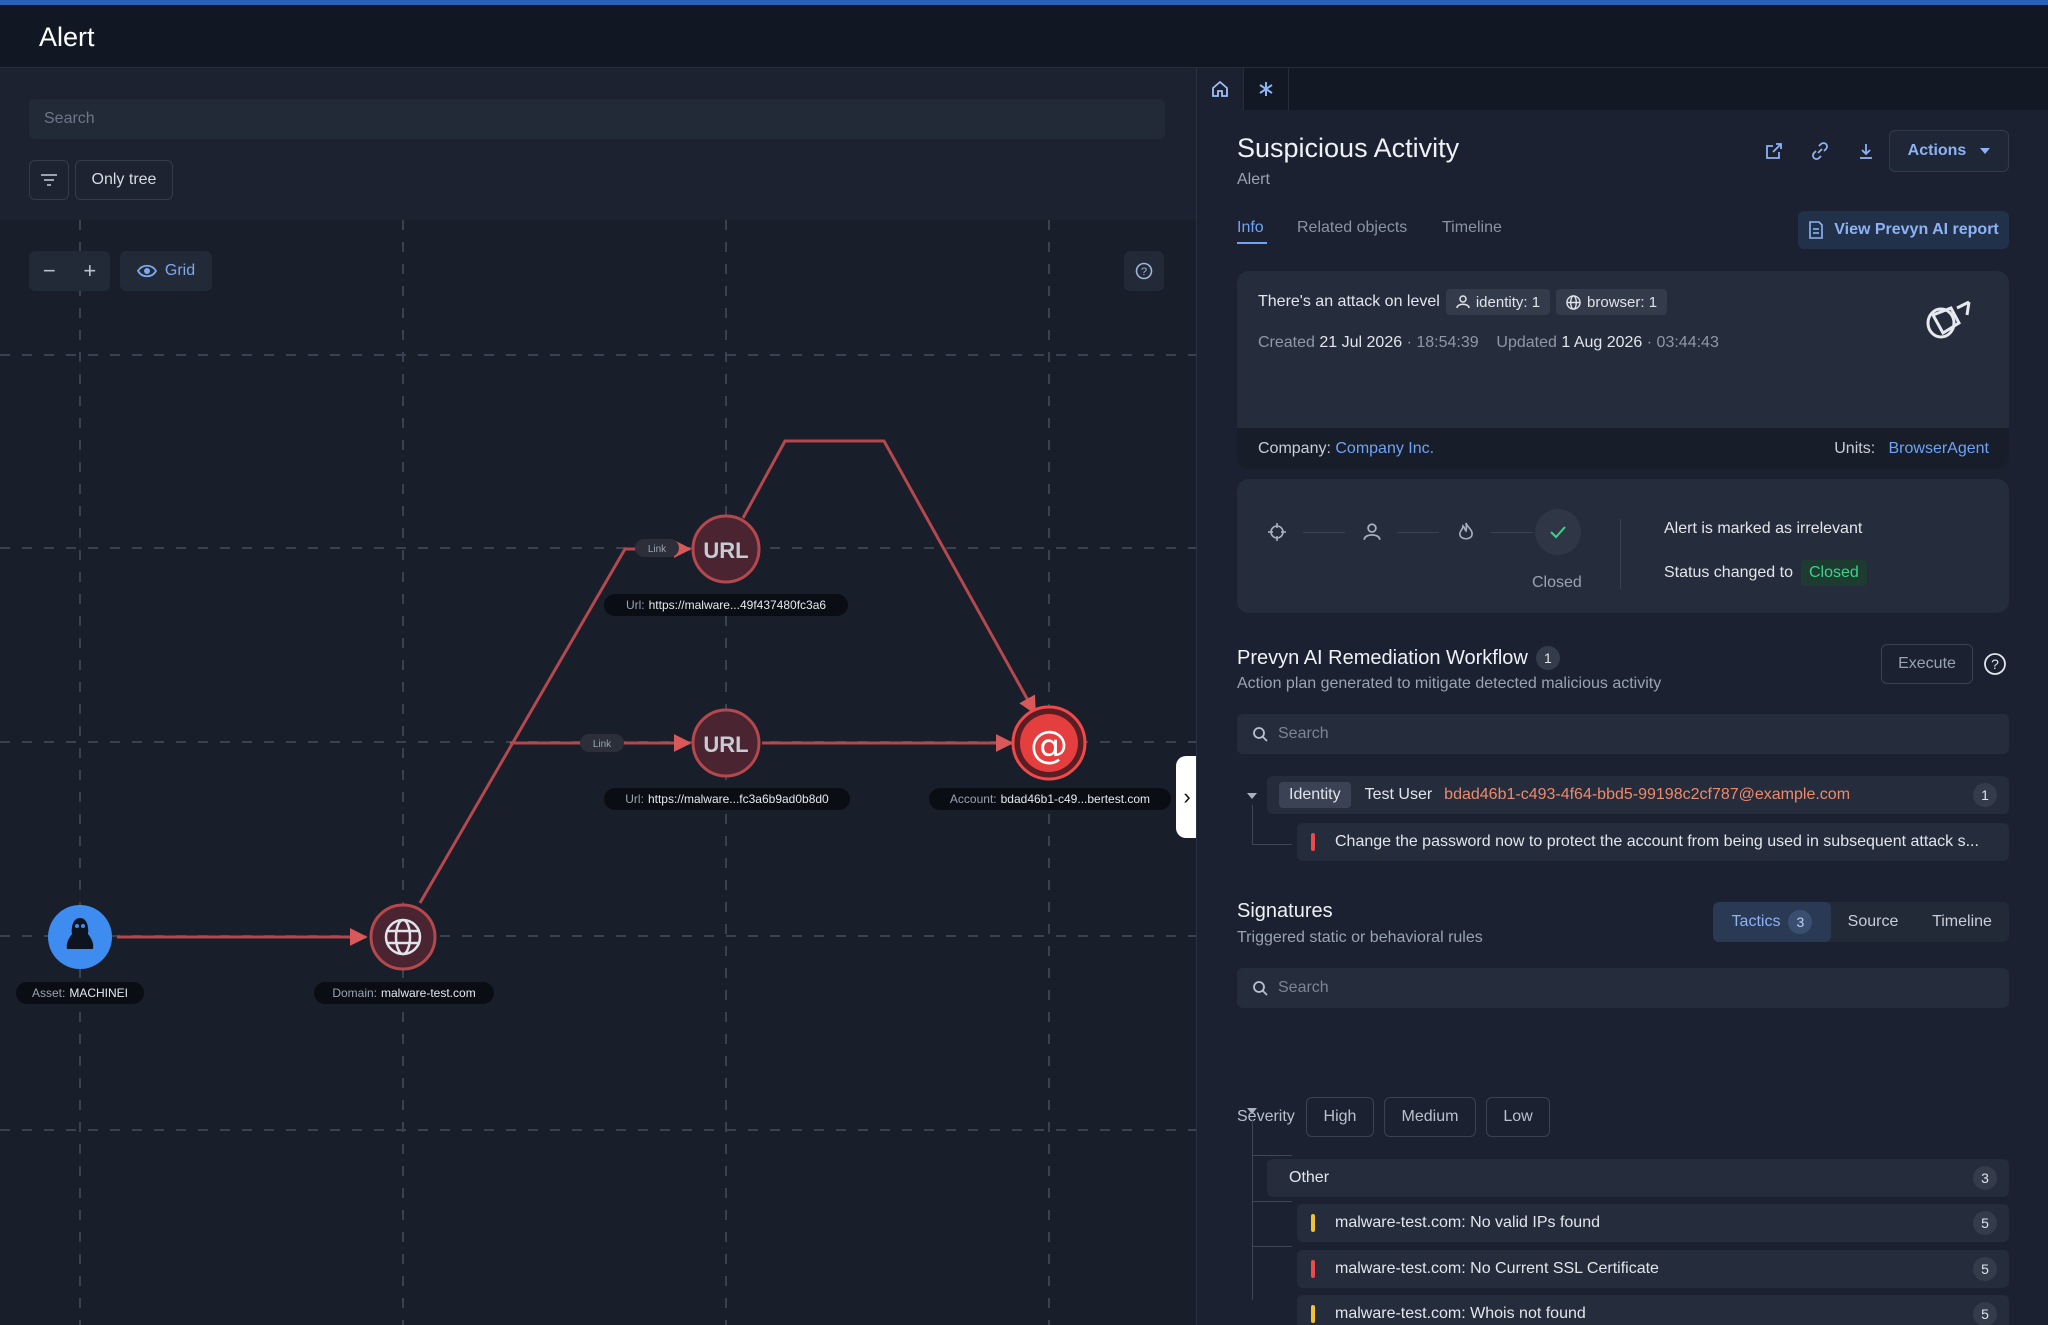  I want to click on page-title: Alert, so click(67, 37).